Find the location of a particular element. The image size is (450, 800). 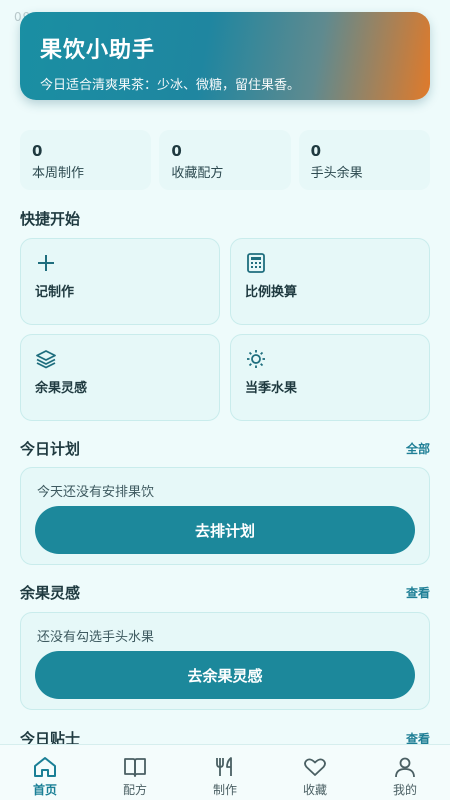

tab-label: 收藏 is located at coordinates (314, 790).